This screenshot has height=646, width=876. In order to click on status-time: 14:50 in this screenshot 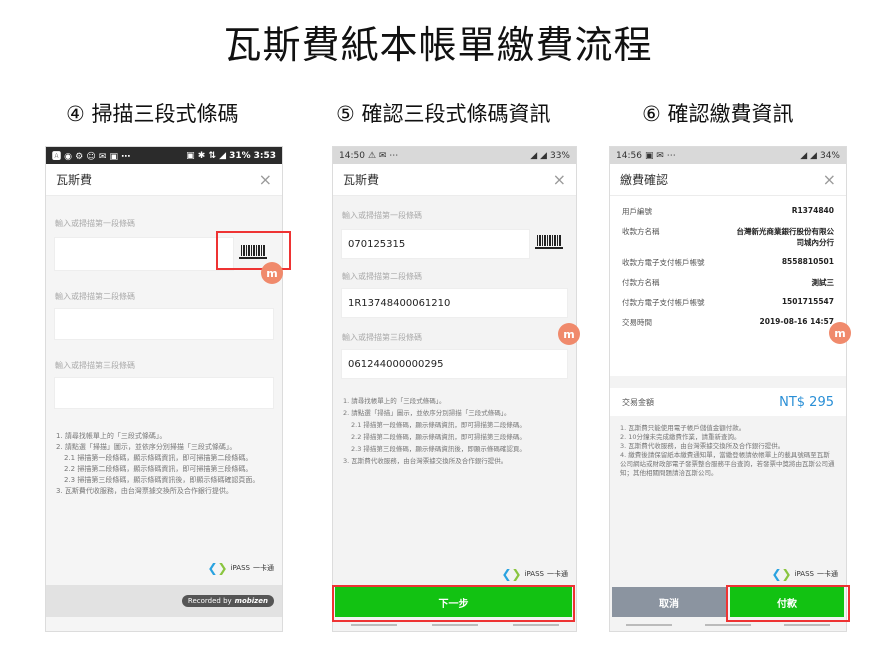, I will do `click(352, 155)`.